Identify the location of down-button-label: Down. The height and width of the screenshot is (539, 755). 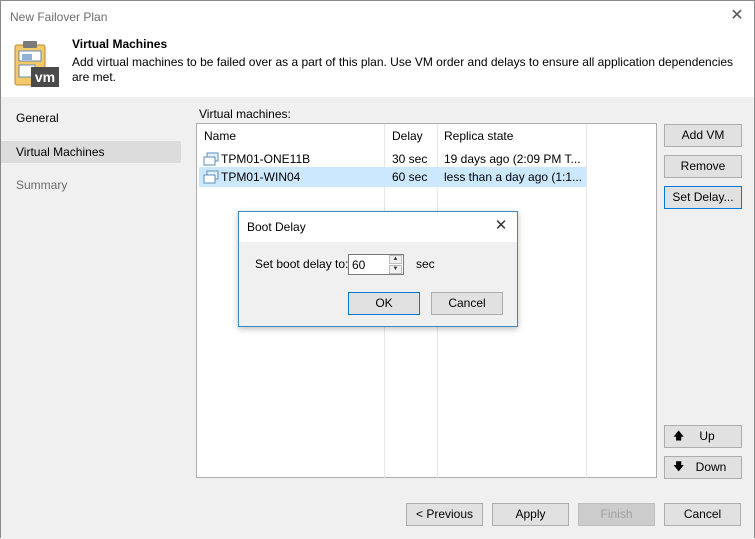
(711, 467).